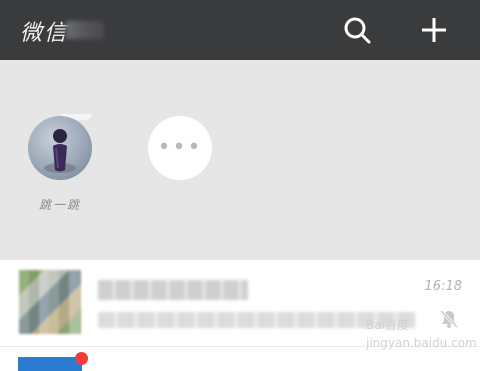  What do you see at coordinates (421, 343) in the screenshot?
I see `watermark-line2: jingyan.baidu.com` at bounding box center [421, 343].